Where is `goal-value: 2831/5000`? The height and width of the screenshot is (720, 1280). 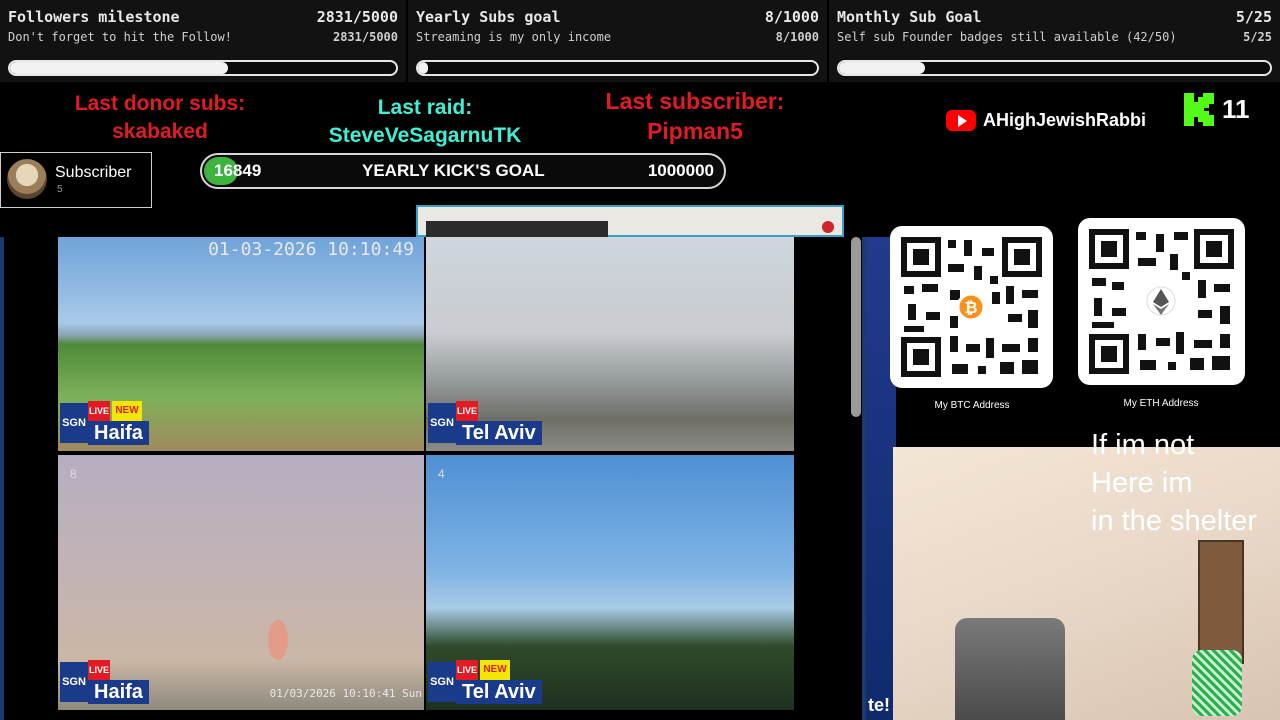 goal-value: 2831/5000 is located at coordinates (357, 17).